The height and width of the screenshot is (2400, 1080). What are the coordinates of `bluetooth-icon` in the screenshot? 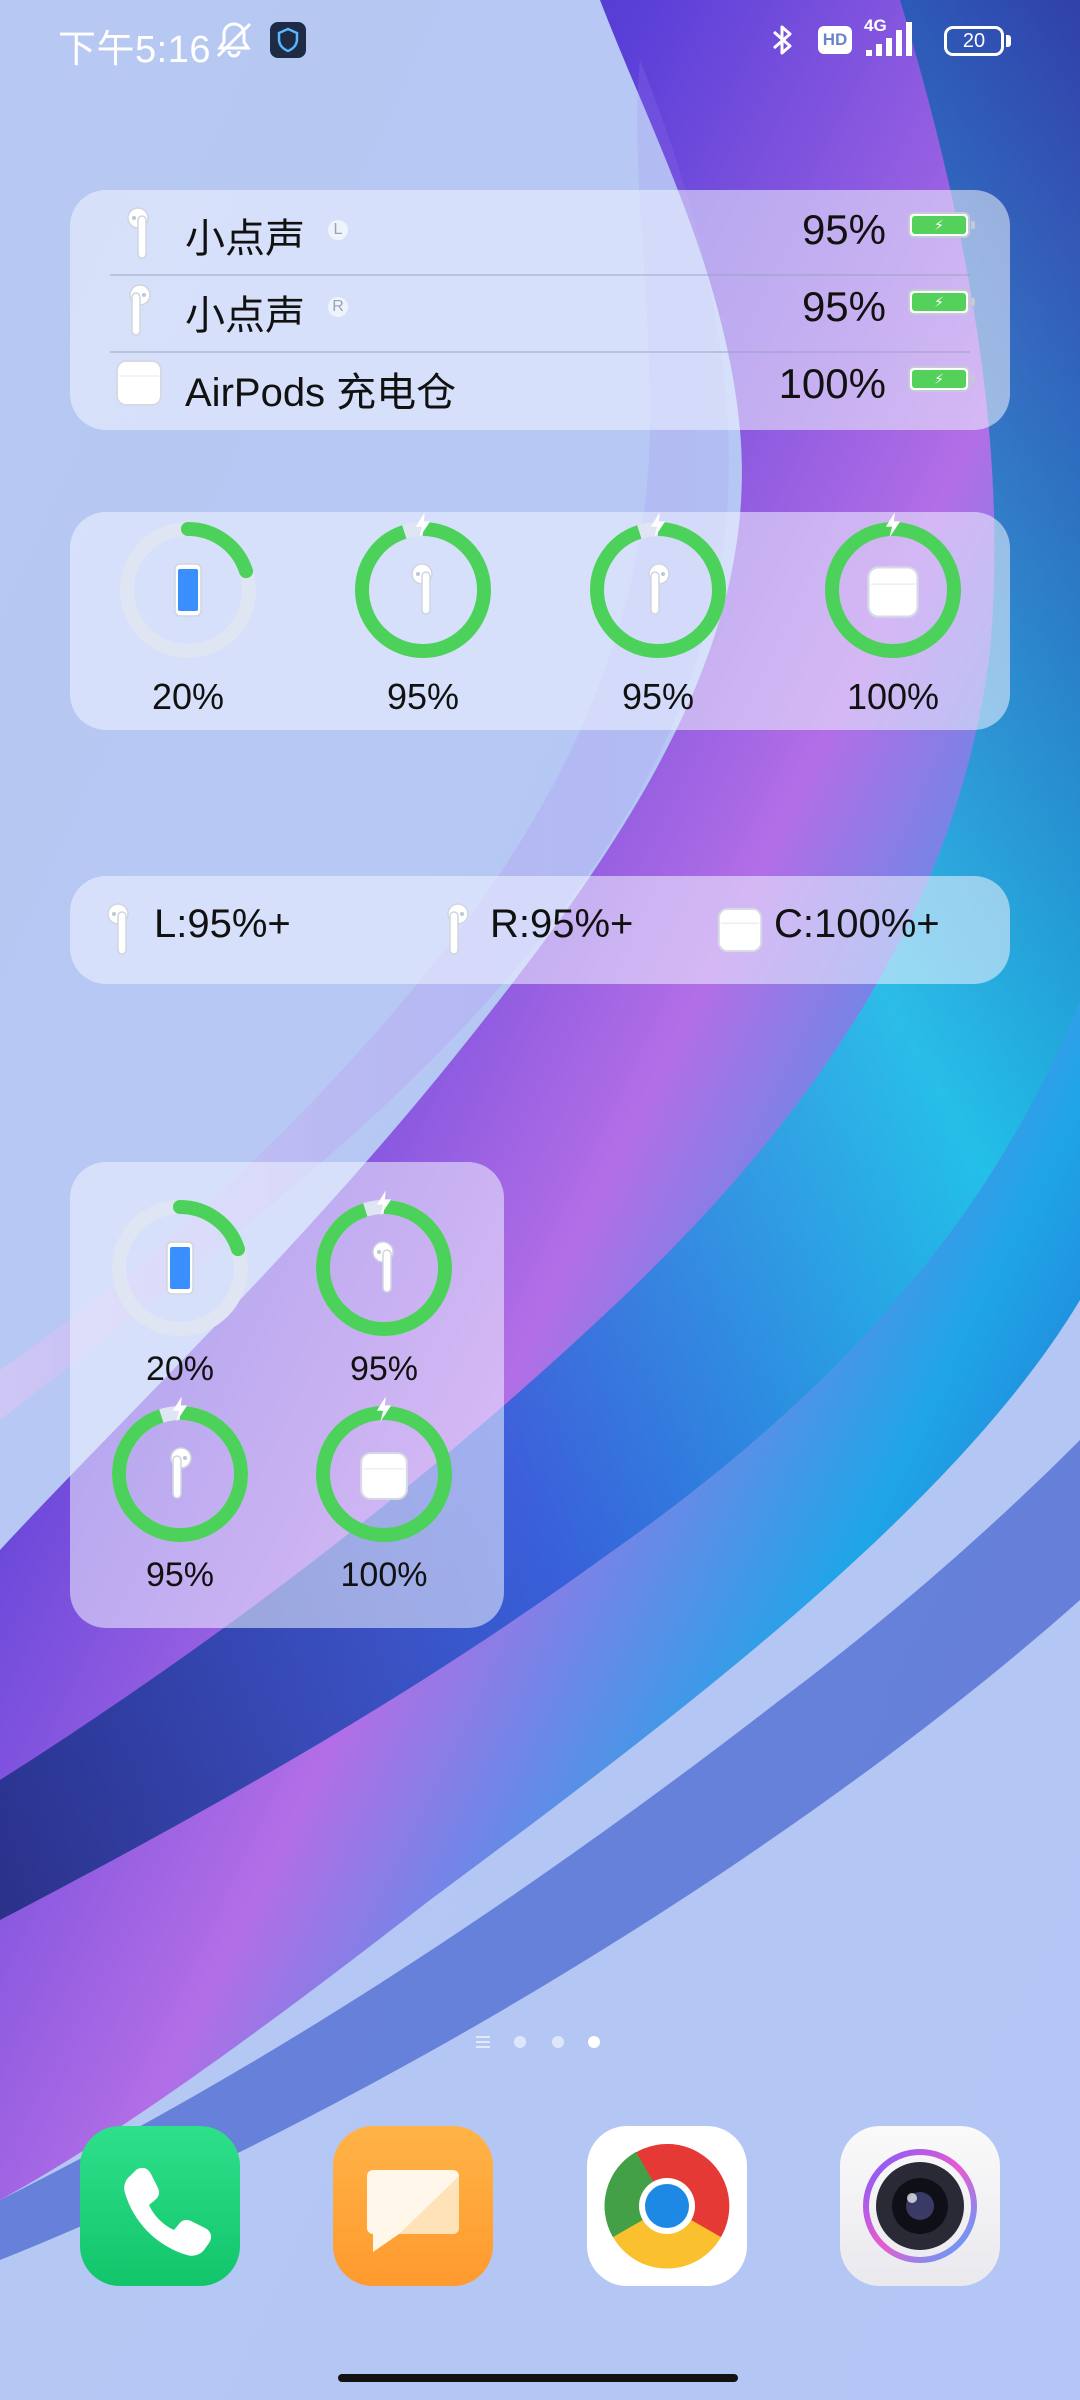 It's located at (782, 40).